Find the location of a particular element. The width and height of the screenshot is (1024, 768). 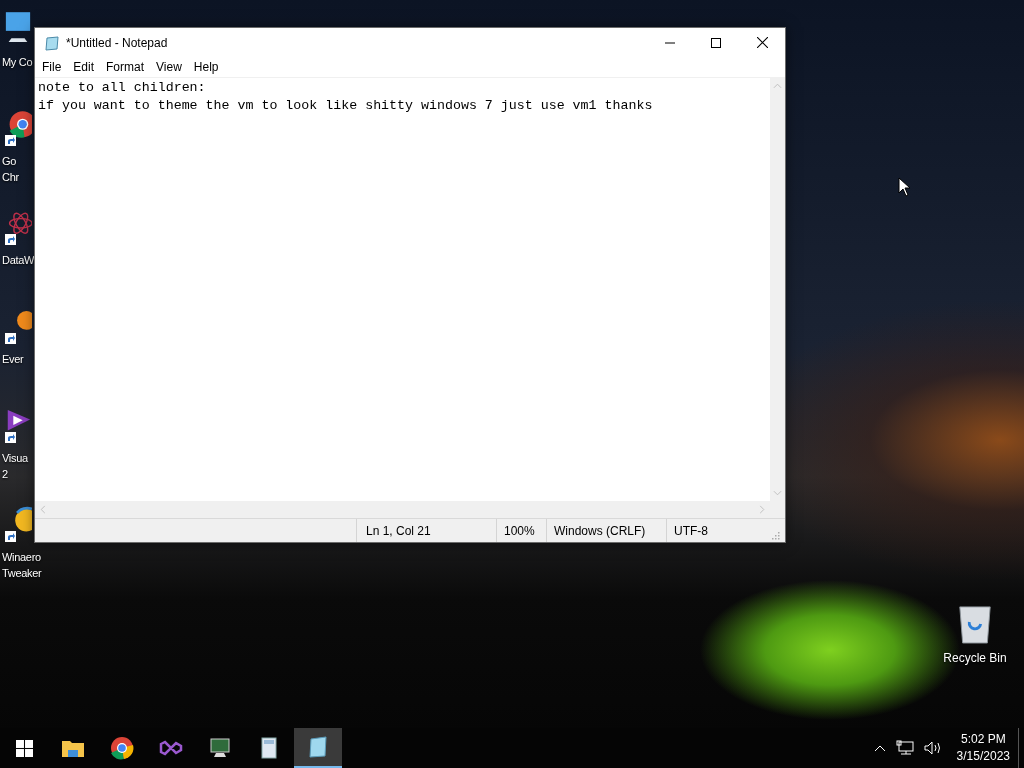

close-icon is located at coordinates (762, 42).